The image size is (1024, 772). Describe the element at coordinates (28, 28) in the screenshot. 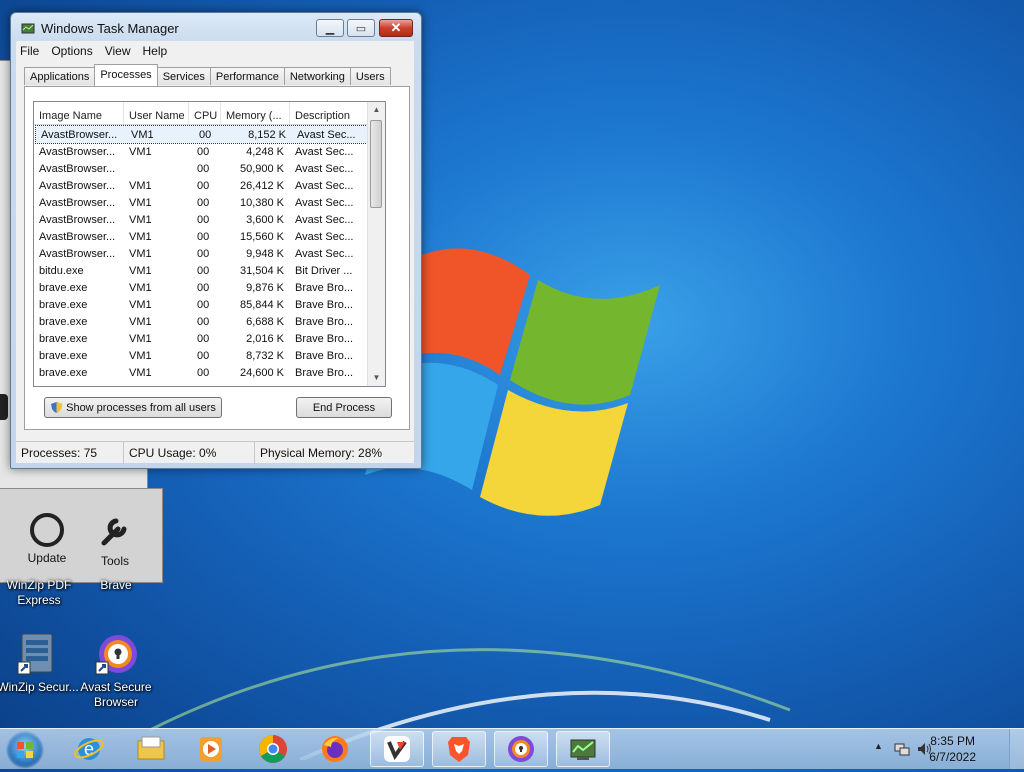

I see `task-manager-icon` at that location.